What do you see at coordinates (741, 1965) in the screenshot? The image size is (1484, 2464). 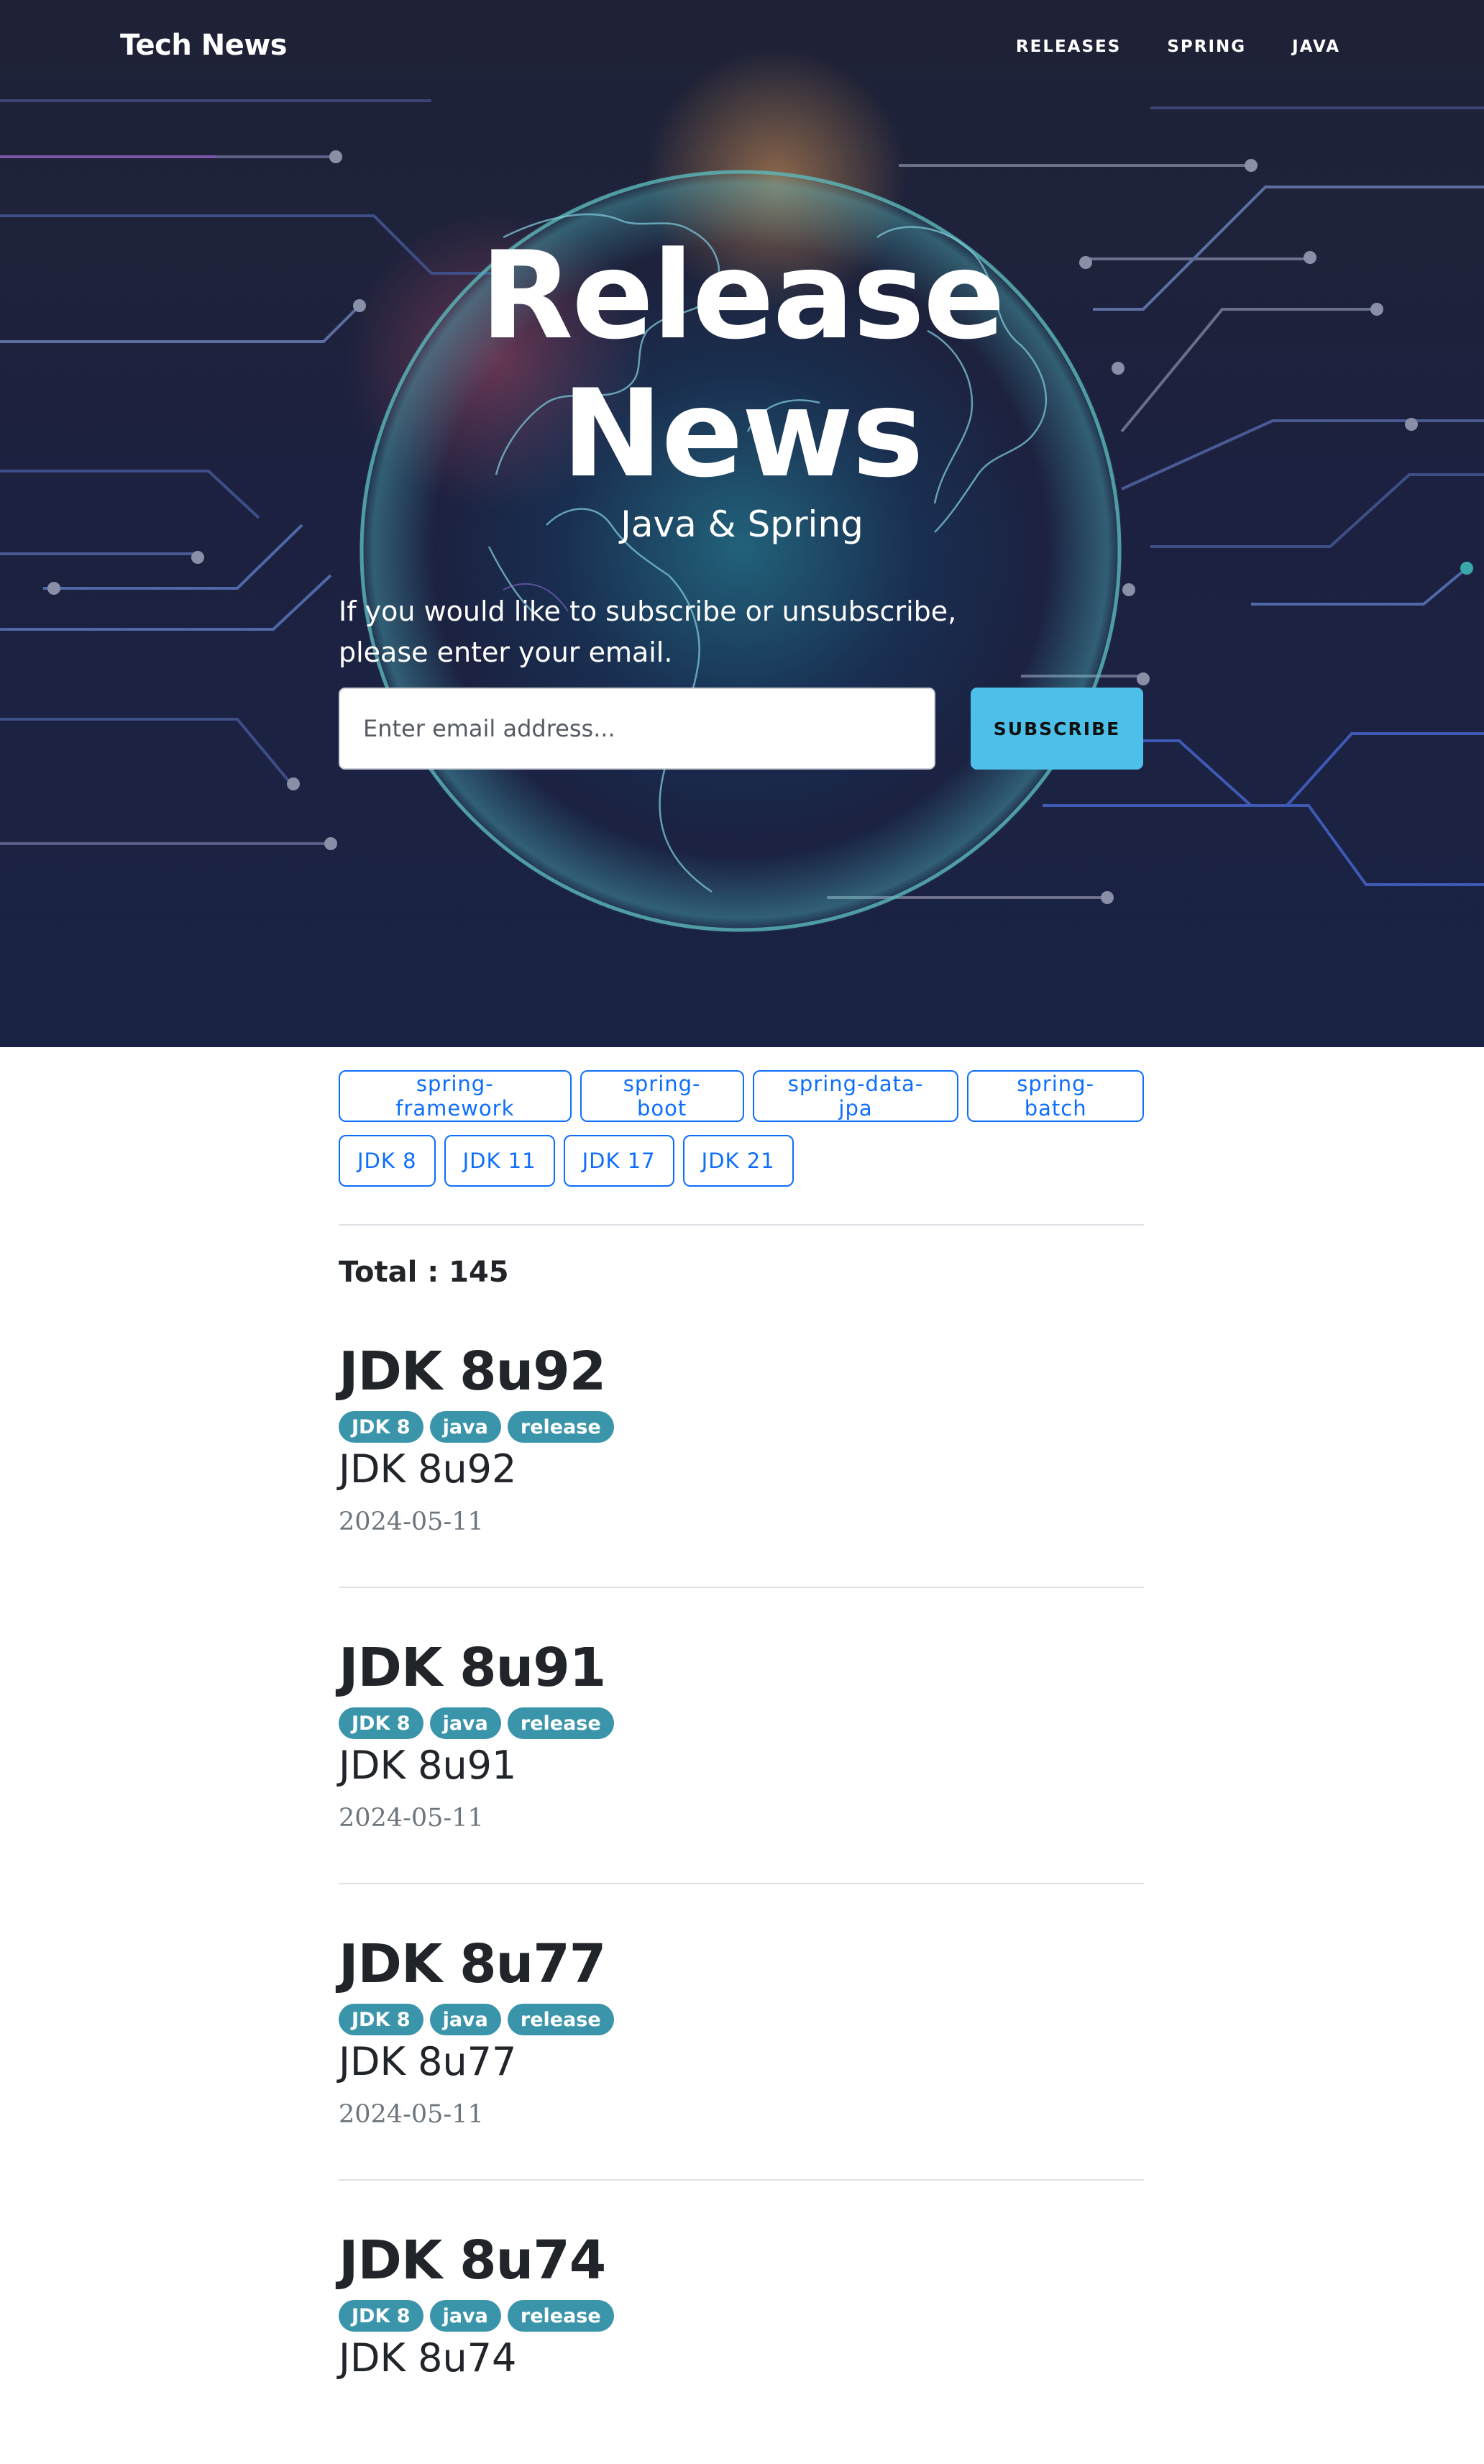 I see `post-title-link: JDK 8u77` at bounding box center [741, 1965].